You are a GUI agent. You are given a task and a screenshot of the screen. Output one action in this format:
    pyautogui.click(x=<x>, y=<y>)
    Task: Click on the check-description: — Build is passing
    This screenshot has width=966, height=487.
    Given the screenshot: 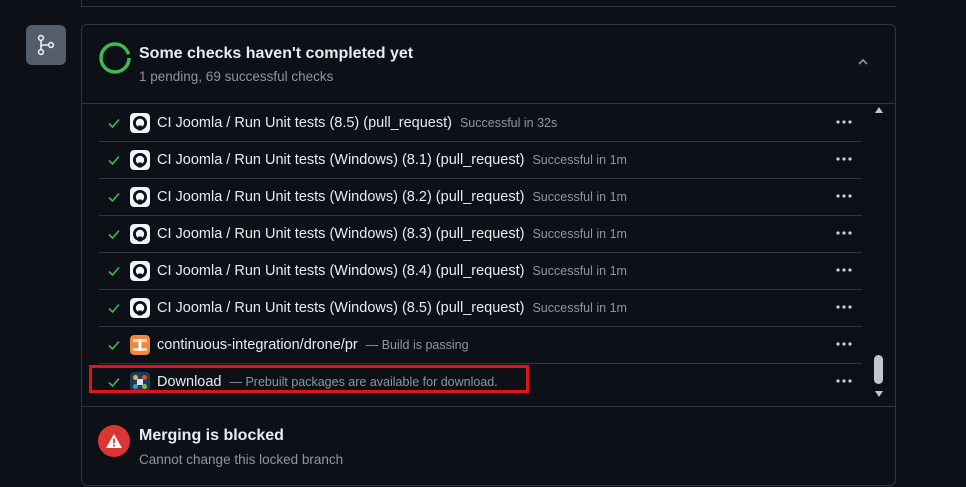 What is the action you would take?
    pyautogui.click(x=417, y=344)
    